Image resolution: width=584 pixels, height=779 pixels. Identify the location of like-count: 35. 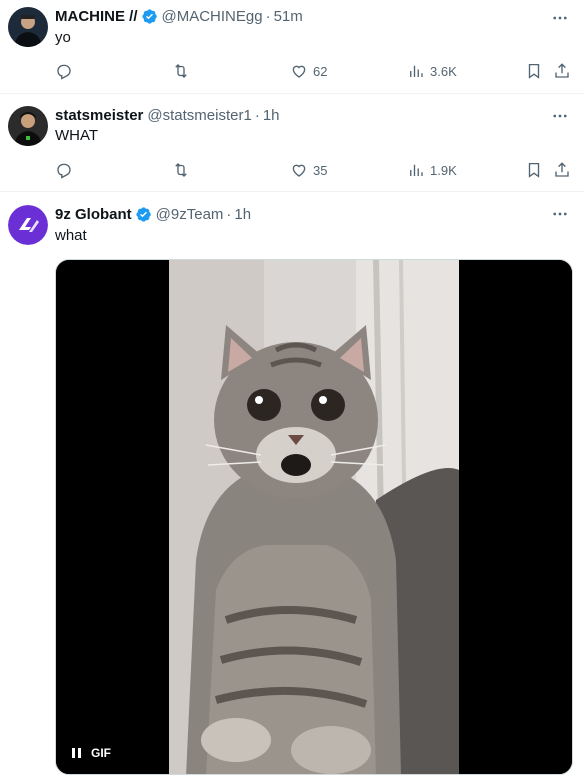
(320, 170).